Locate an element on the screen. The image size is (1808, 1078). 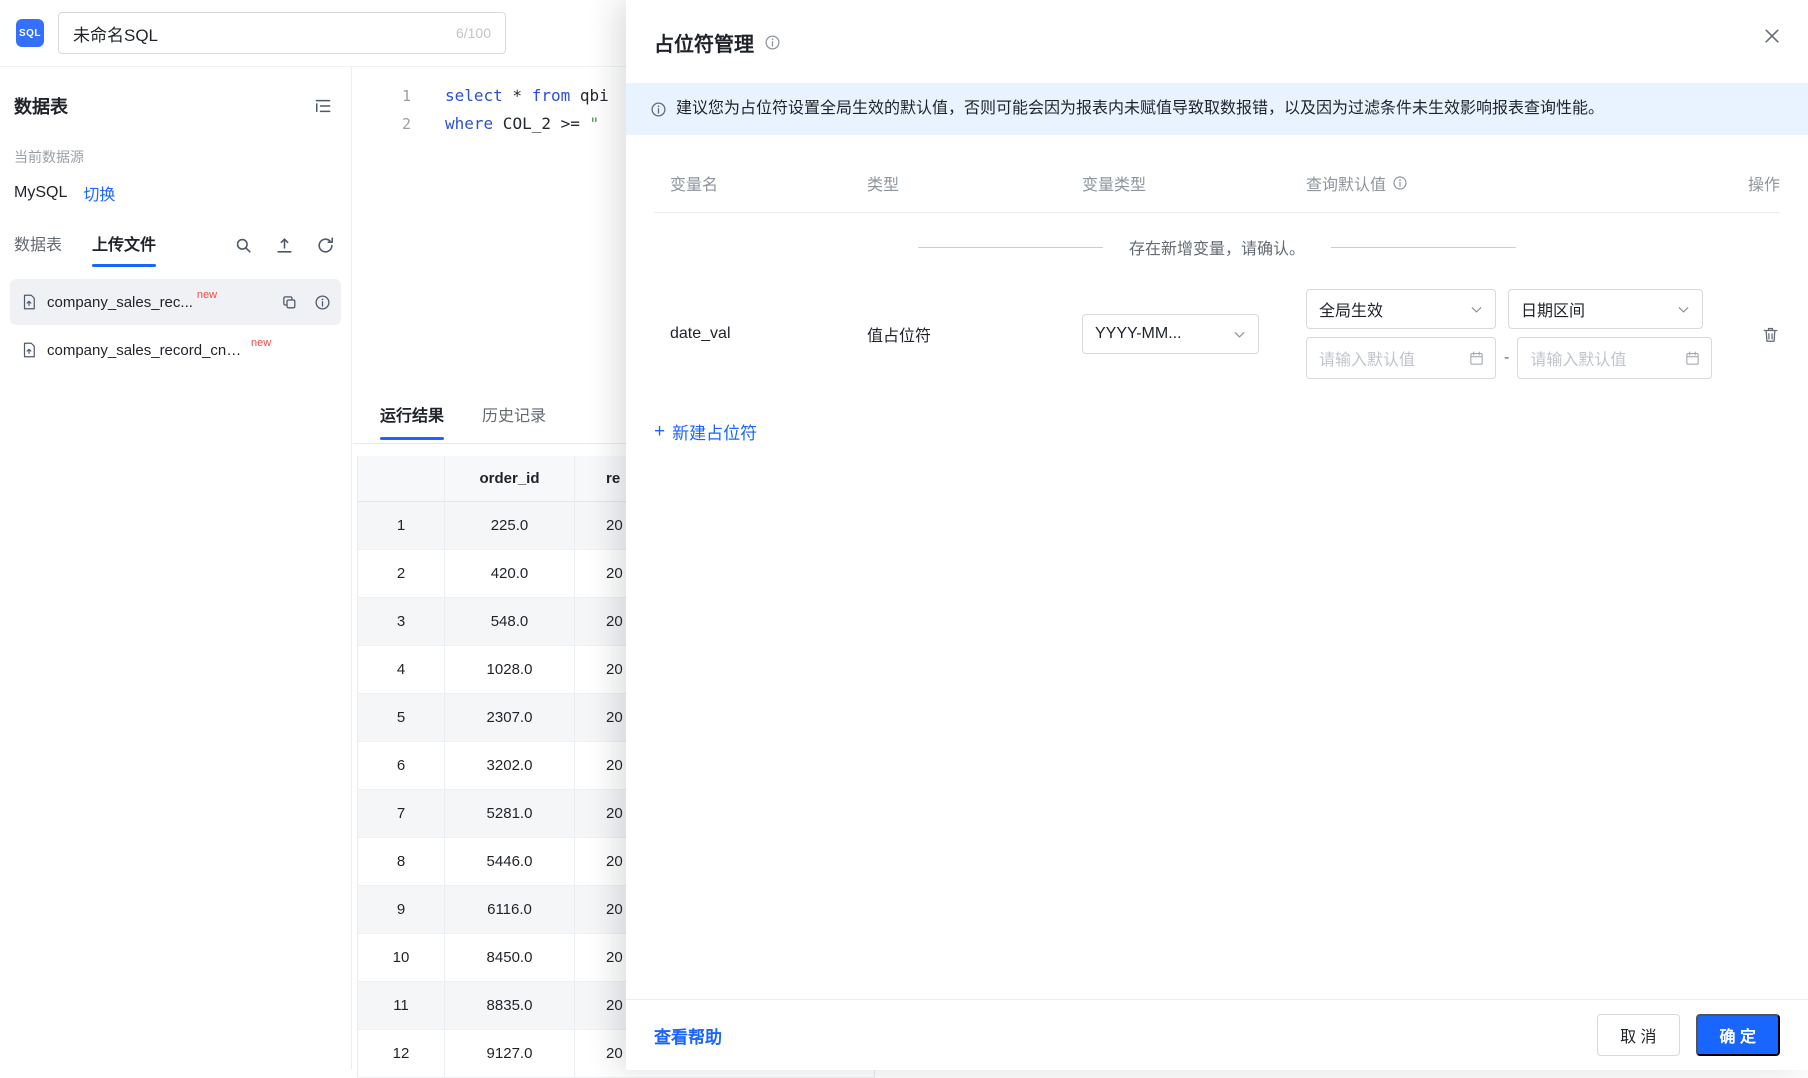
help-link: 查看帮助 is located at coordinates (688, 1035).